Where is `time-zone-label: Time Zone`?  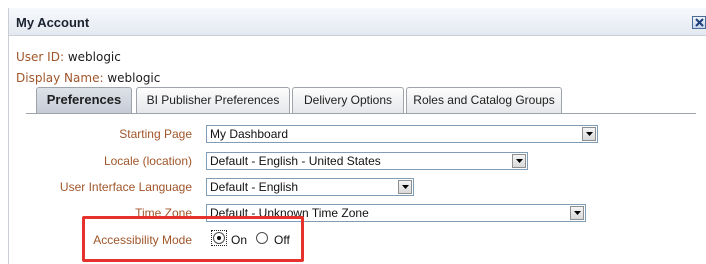
time-zone-label: Time Zone is located at coordinates (163, 213).